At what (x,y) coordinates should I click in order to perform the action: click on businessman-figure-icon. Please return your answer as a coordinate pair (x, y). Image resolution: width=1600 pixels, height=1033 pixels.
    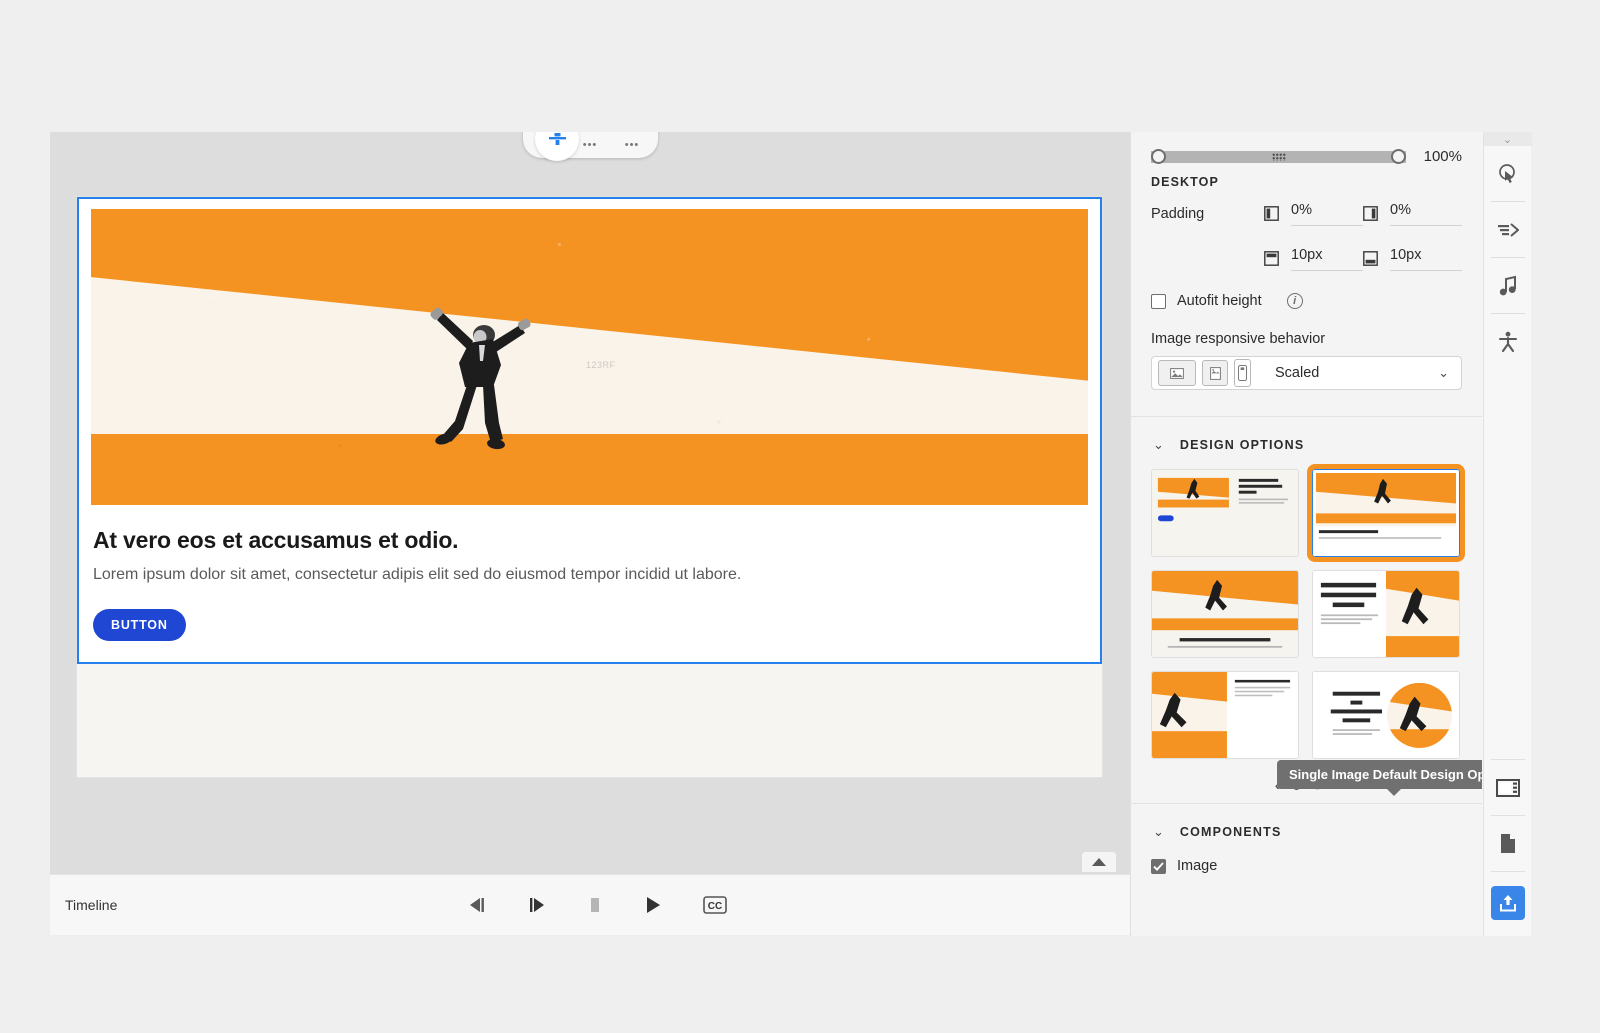
    Looking at the image, I should click on (480, 378).